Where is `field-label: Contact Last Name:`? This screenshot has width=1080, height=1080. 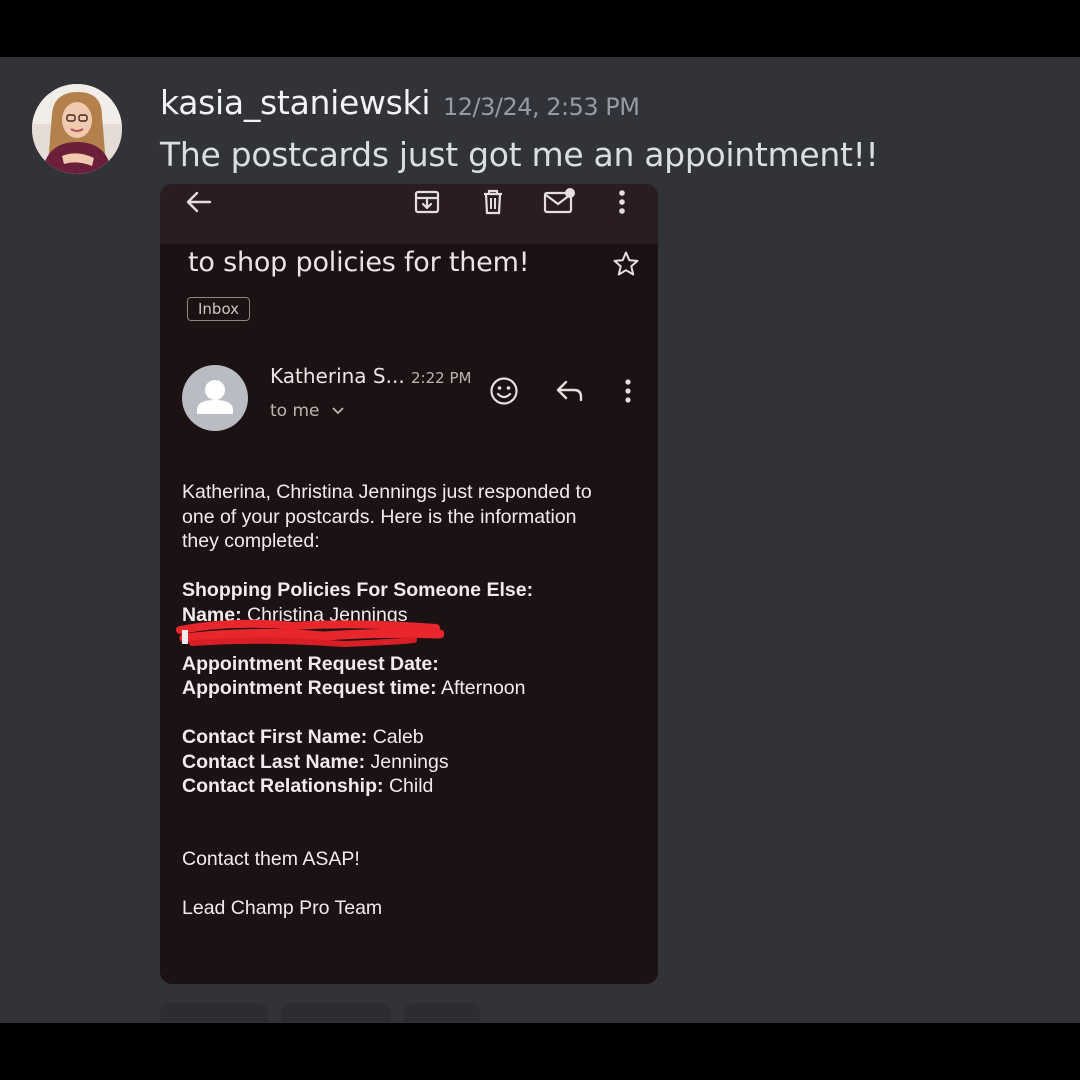 field-label: Contact Last Name: is located at coordinates (274, 761).